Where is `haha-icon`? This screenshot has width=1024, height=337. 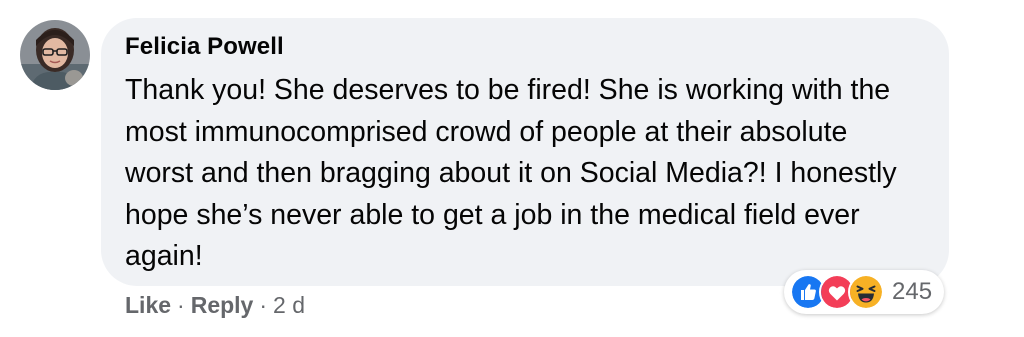 haha-icon is located at coordinates (866, 292).